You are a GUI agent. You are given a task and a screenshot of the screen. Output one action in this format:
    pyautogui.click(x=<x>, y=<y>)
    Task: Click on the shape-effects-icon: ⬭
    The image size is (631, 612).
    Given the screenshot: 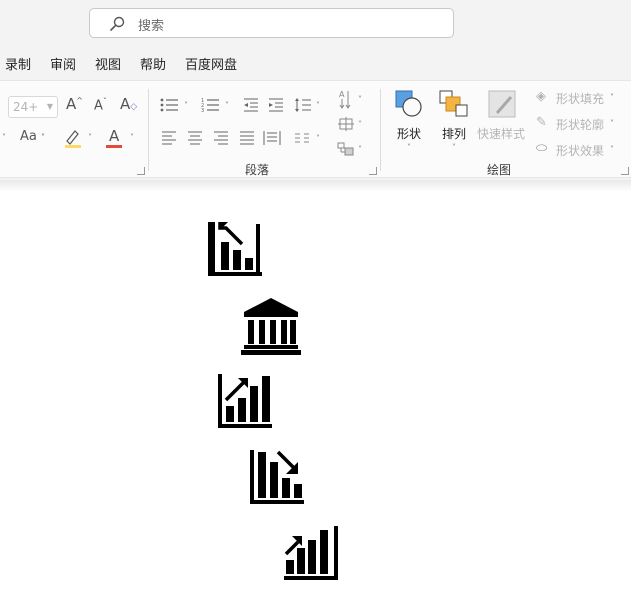 What is the action you would take?
    pyautogui.click(x=542, y=148)
    